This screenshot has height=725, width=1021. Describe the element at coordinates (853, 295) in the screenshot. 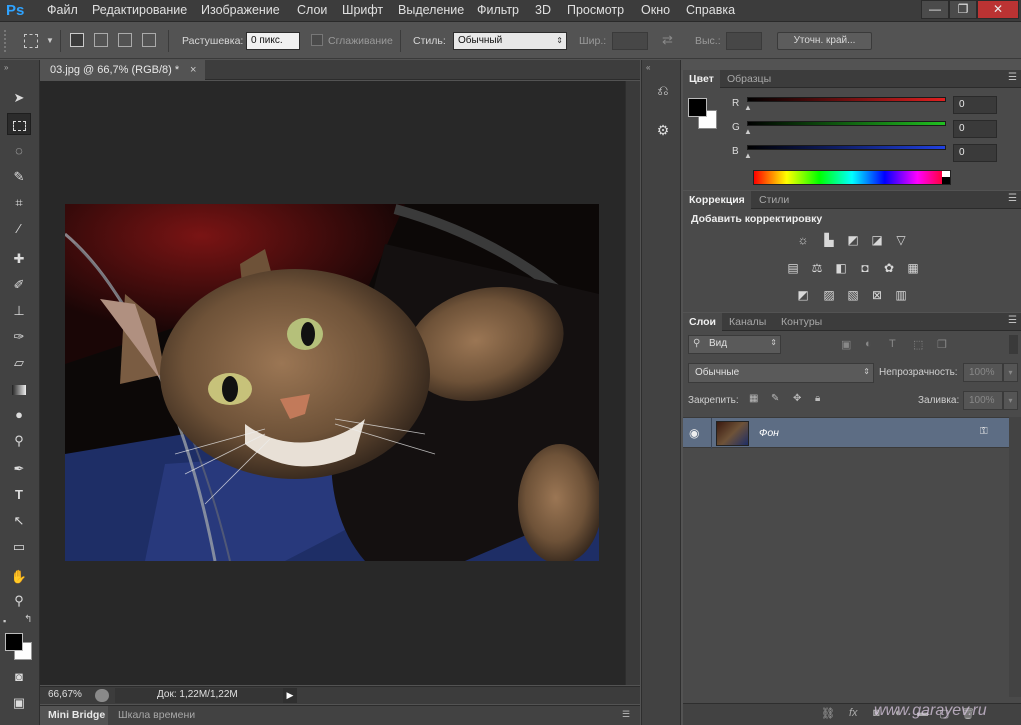

I see `threshold-icon: ▧` at that location.